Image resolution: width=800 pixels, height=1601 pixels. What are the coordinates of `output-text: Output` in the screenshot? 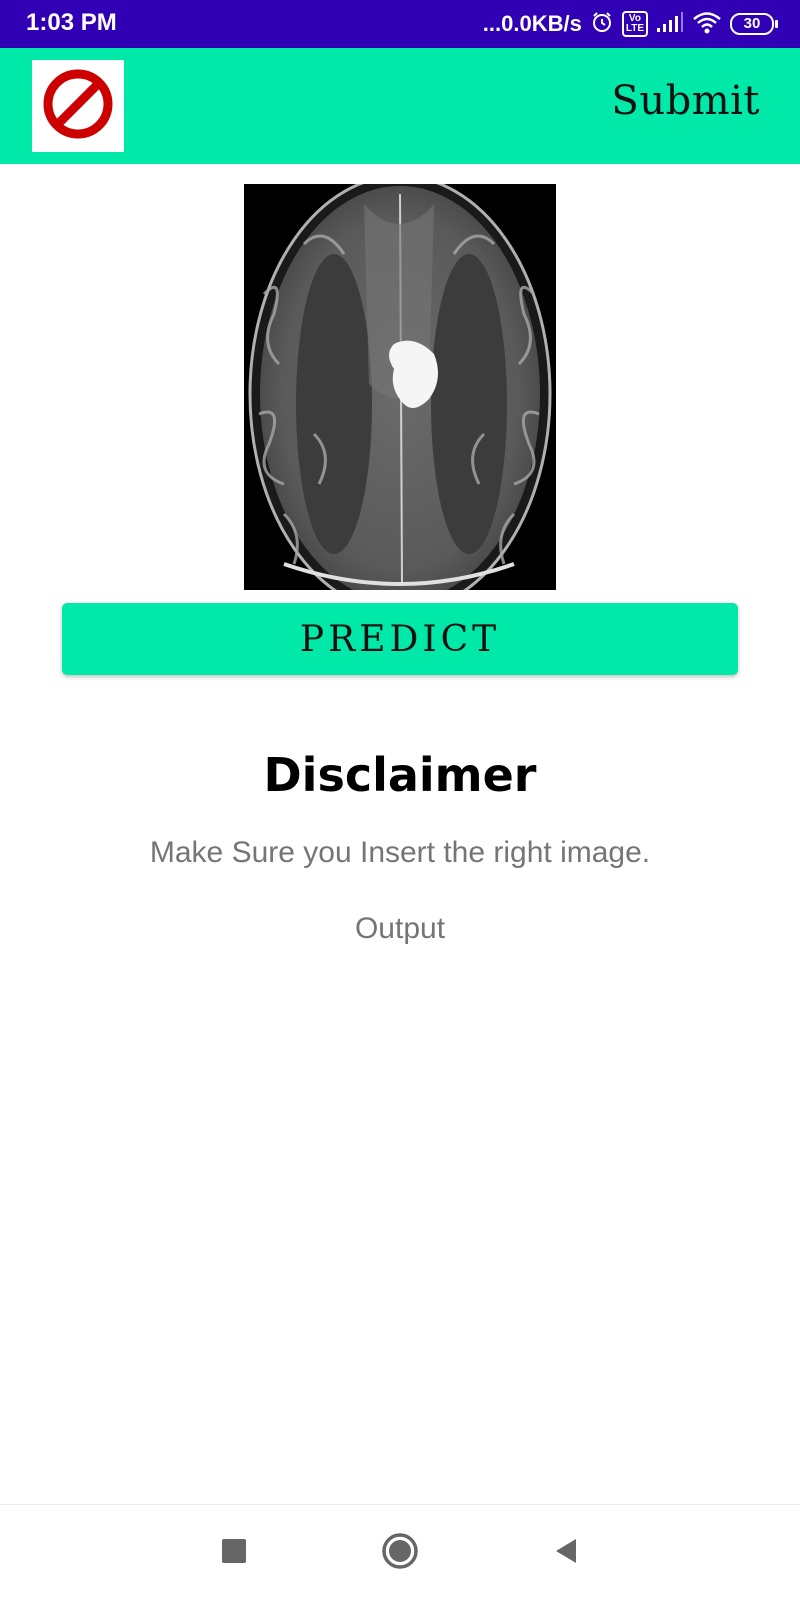 It's located at (400, 928).